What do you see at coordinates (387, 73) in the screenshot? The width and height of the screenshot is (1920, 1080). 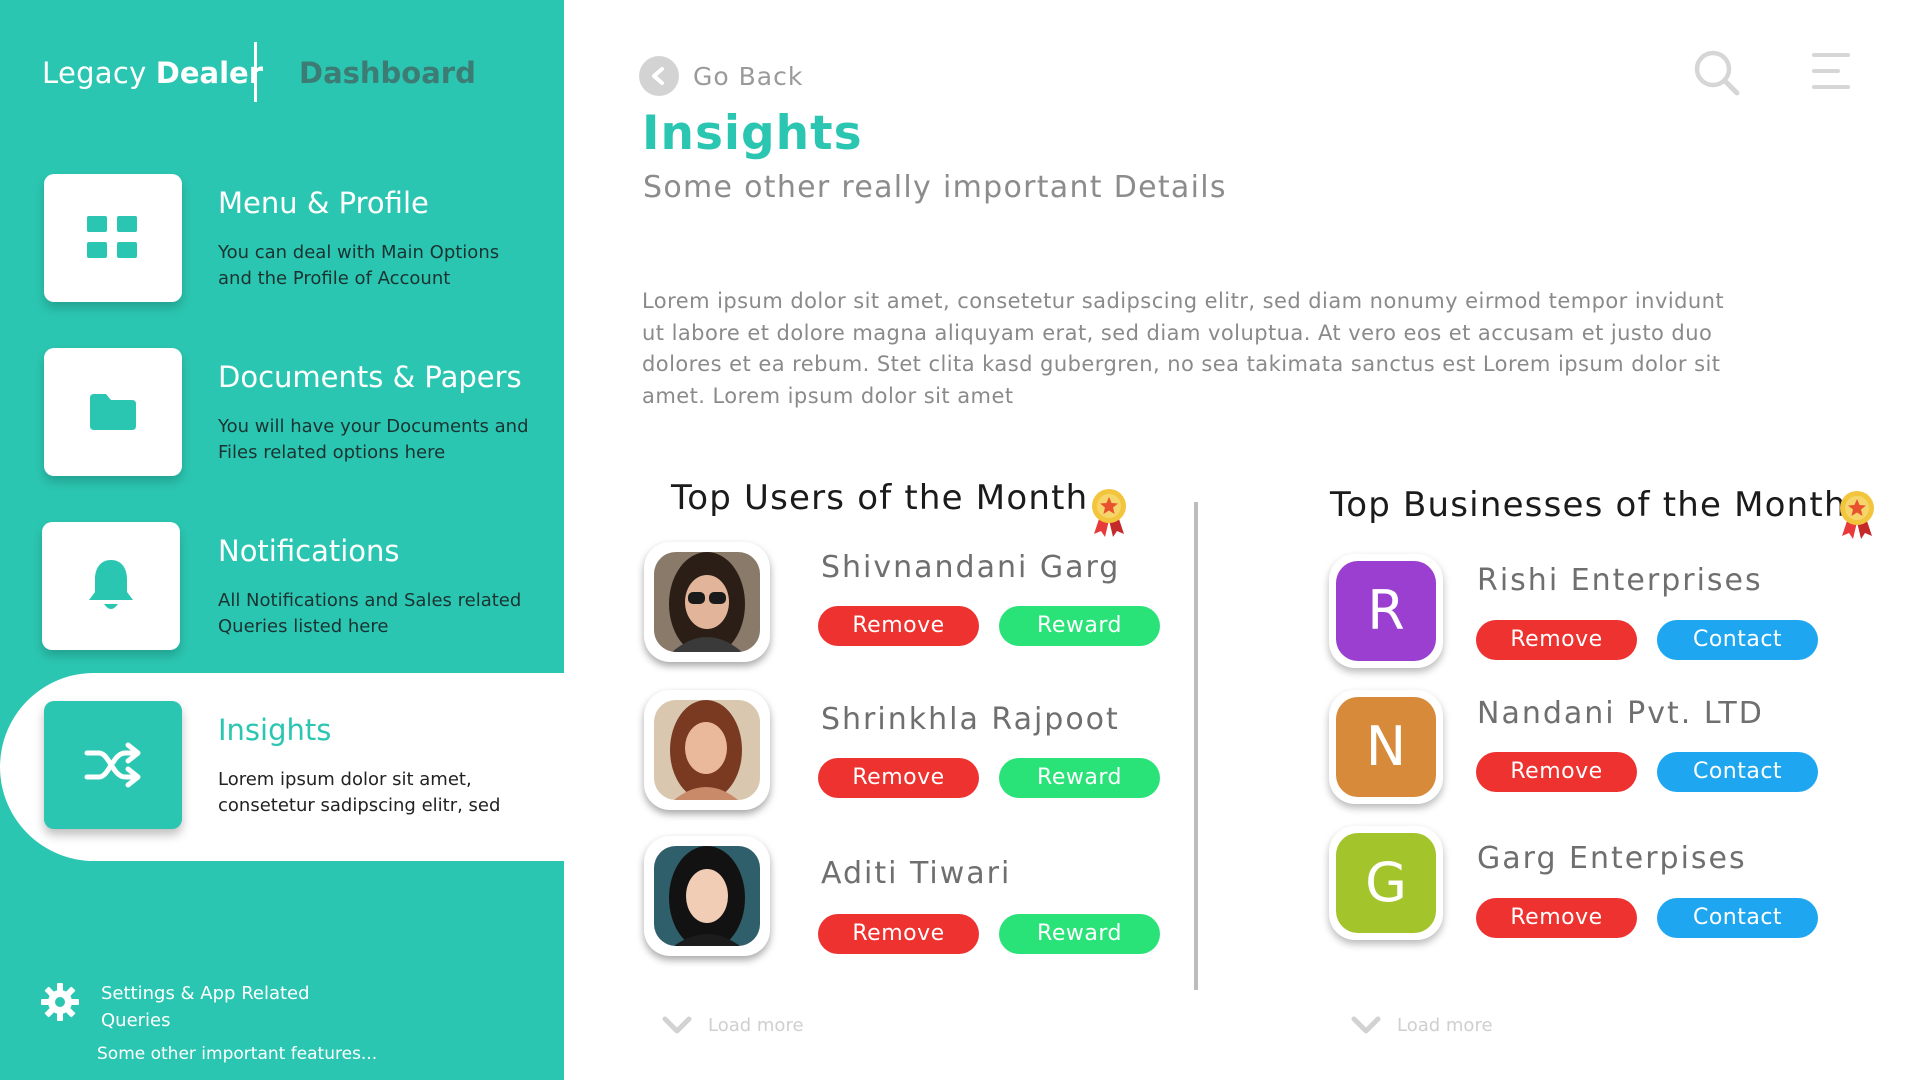 I see `dashboard-label: Dashboard` at bounding box center [387, 73].